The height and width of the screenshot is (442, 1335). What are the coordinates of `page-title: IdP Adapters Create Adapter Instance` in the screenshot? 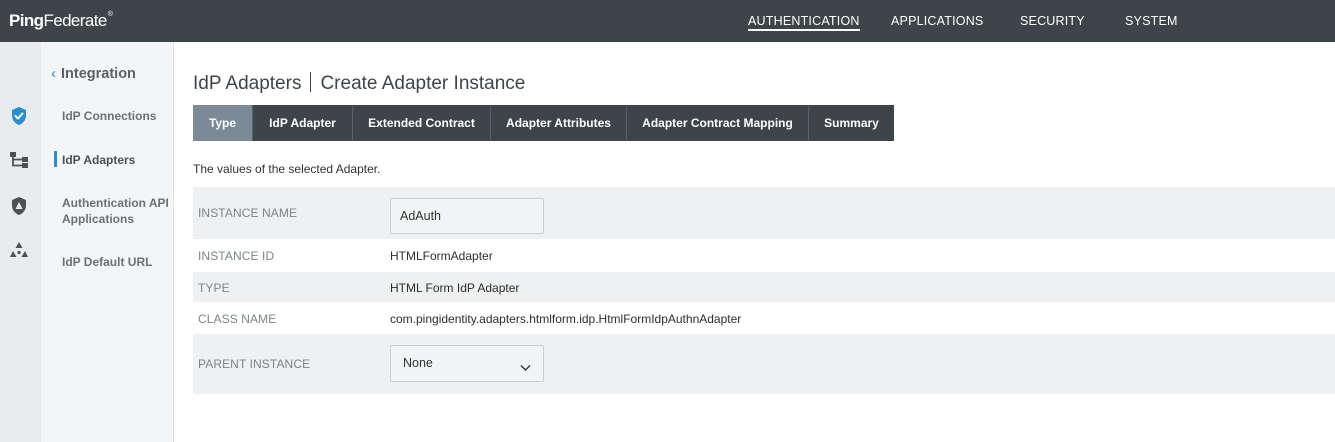 It's located at (359, 83).